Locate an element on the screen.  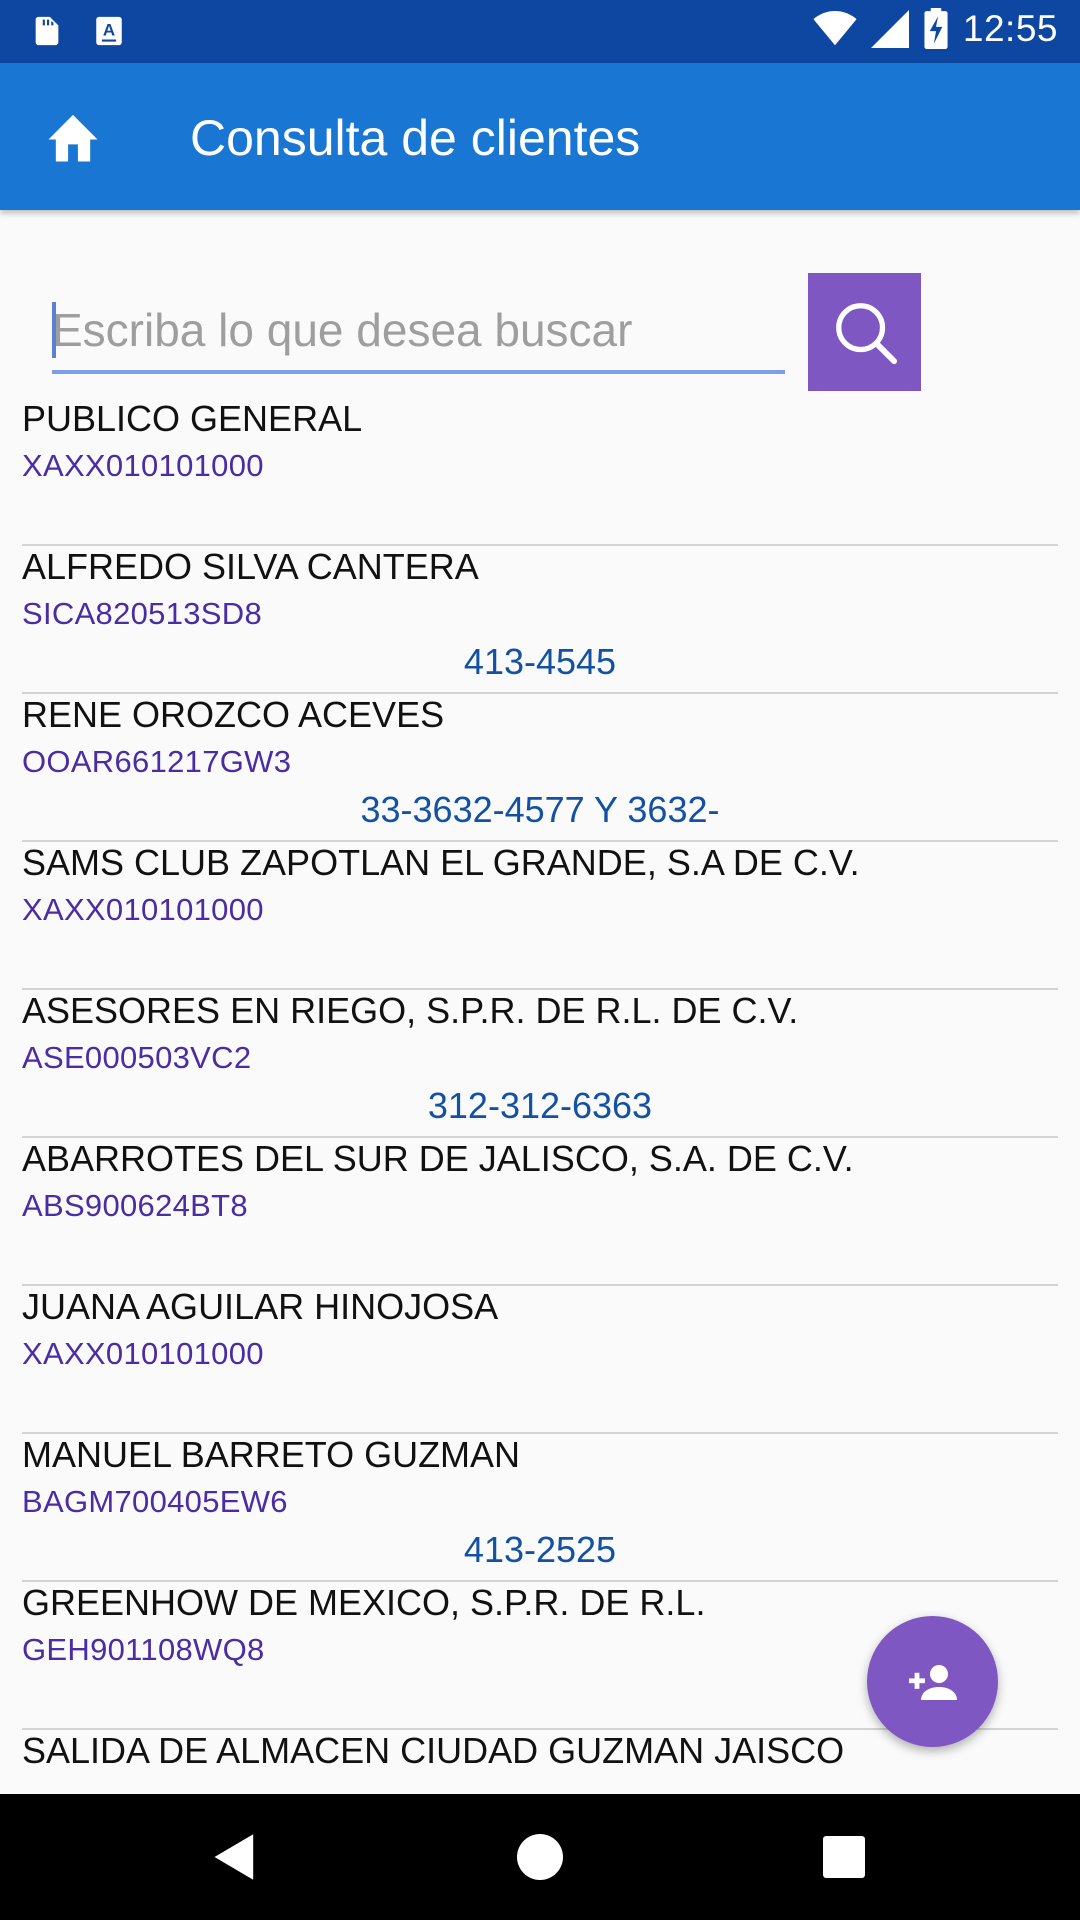
search-icon is located at coordinates (866, 334).